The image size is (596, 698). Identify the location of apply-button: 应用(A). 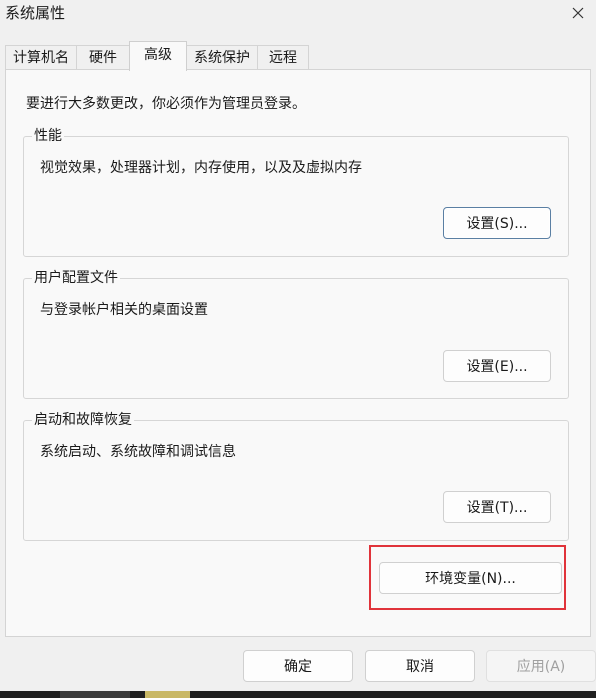
(541, 666).